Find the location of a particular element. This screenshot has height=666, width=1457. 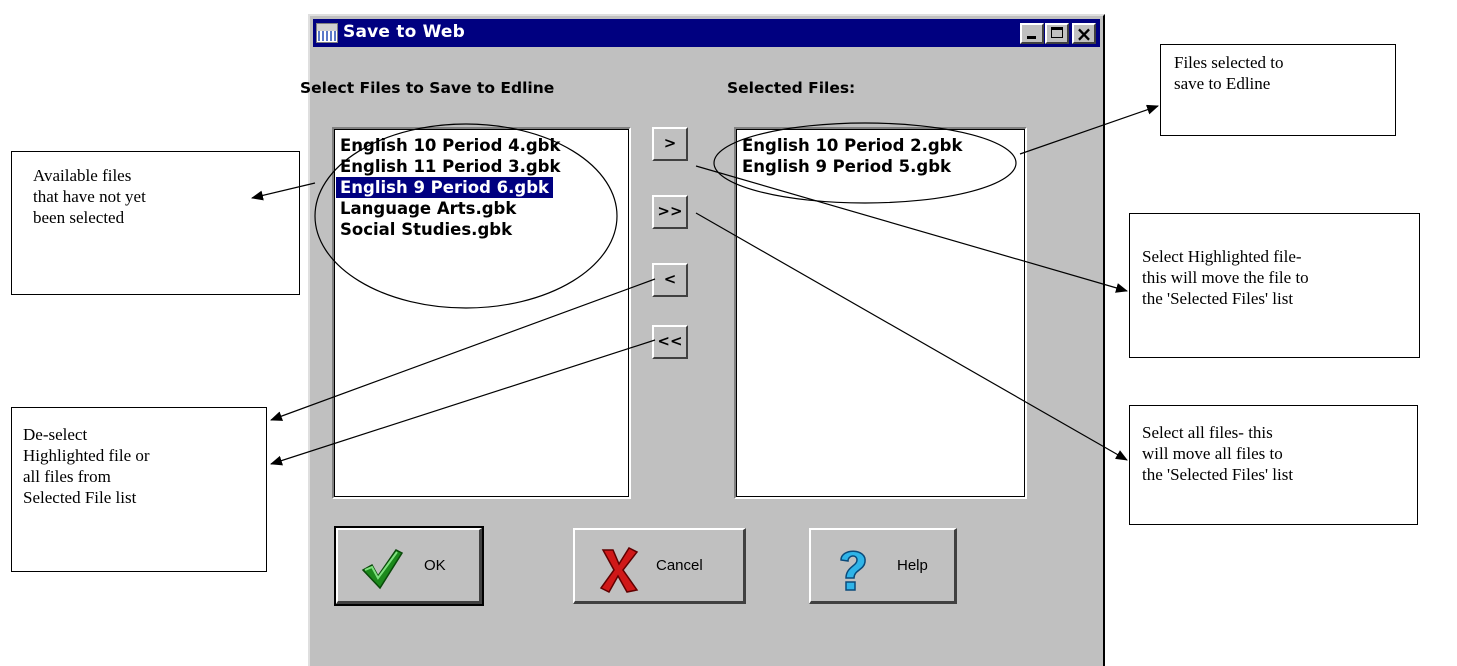

list-item: English 10 Period 2.gbk is located at coordinates (881, 145).